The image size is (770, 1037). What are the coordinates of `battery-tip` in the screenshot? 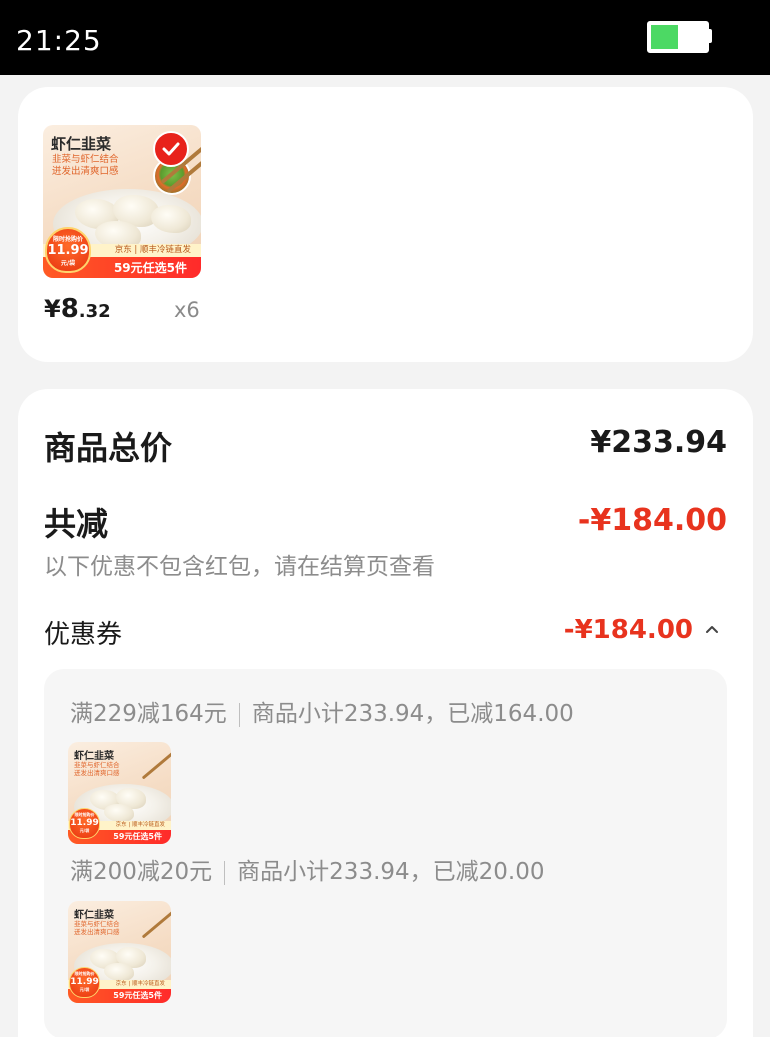 It's located at (710, 36).